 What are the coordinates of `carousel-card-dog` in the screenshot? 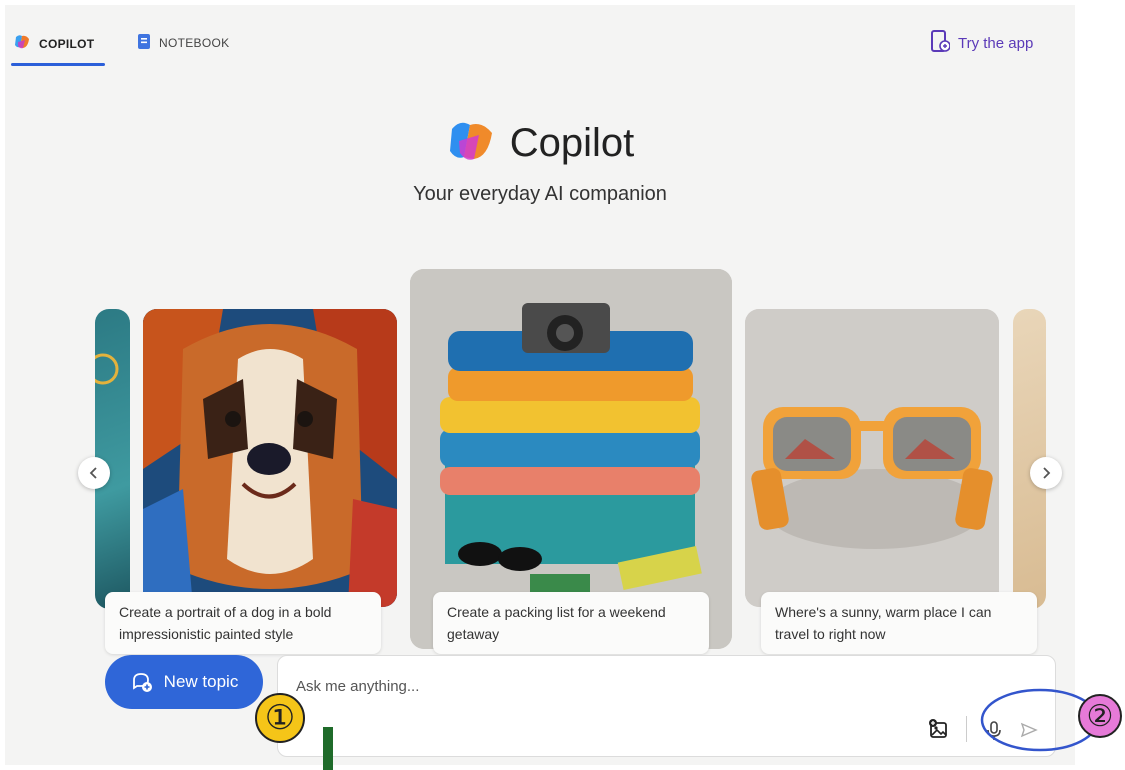 It's located at (270, 458).